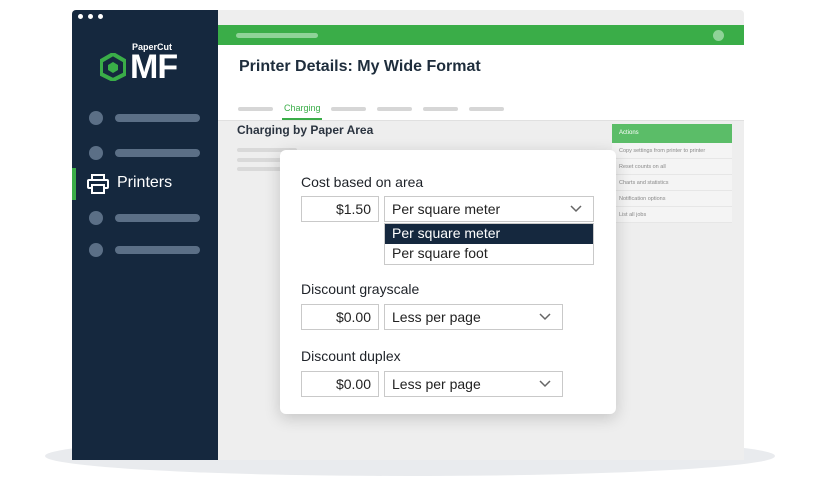  I want to click on discount-grayscale-input: $0.00, so click(340, 317).